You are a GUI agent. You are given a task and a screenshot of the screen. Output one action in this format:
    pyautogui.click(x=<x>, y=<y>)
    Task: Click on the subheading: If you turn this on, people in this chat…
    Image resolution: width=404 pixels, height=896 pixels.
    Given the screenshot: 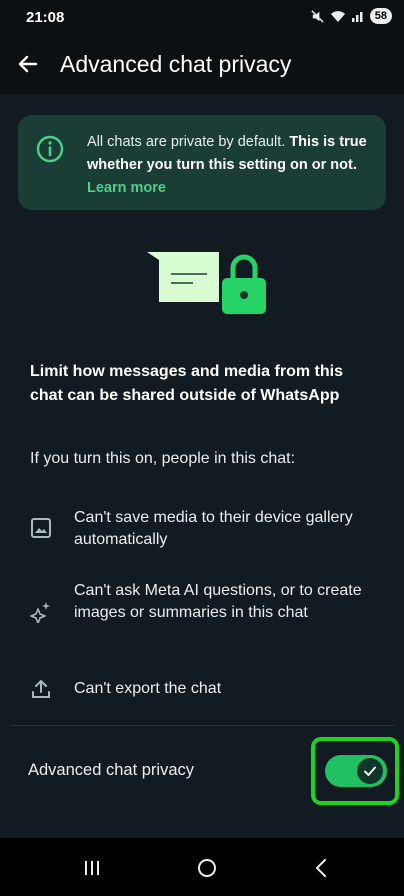 What is the action you would take?
    pyautogui.click(x=163, y=458)
    